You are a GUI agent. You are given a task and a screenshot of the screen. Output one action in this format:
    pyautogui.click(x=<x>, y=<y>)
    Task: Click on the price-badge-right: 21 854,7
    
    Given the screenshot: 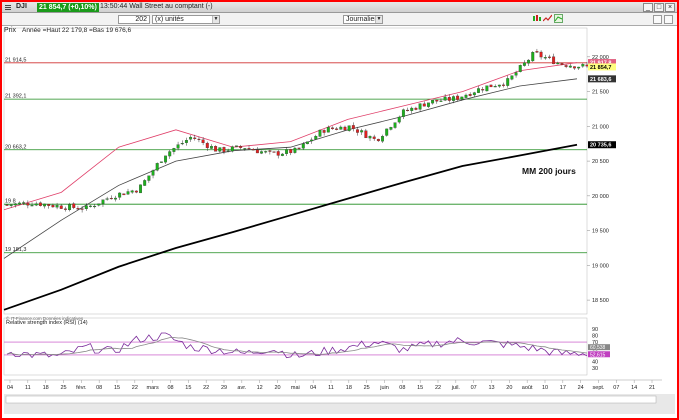 What is the action you would take?
    pyautogui.click(x=602, y=67)
    